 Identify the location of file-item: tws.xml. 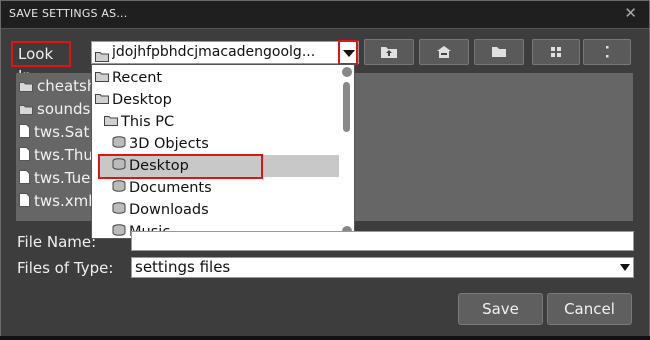
(55, 201).